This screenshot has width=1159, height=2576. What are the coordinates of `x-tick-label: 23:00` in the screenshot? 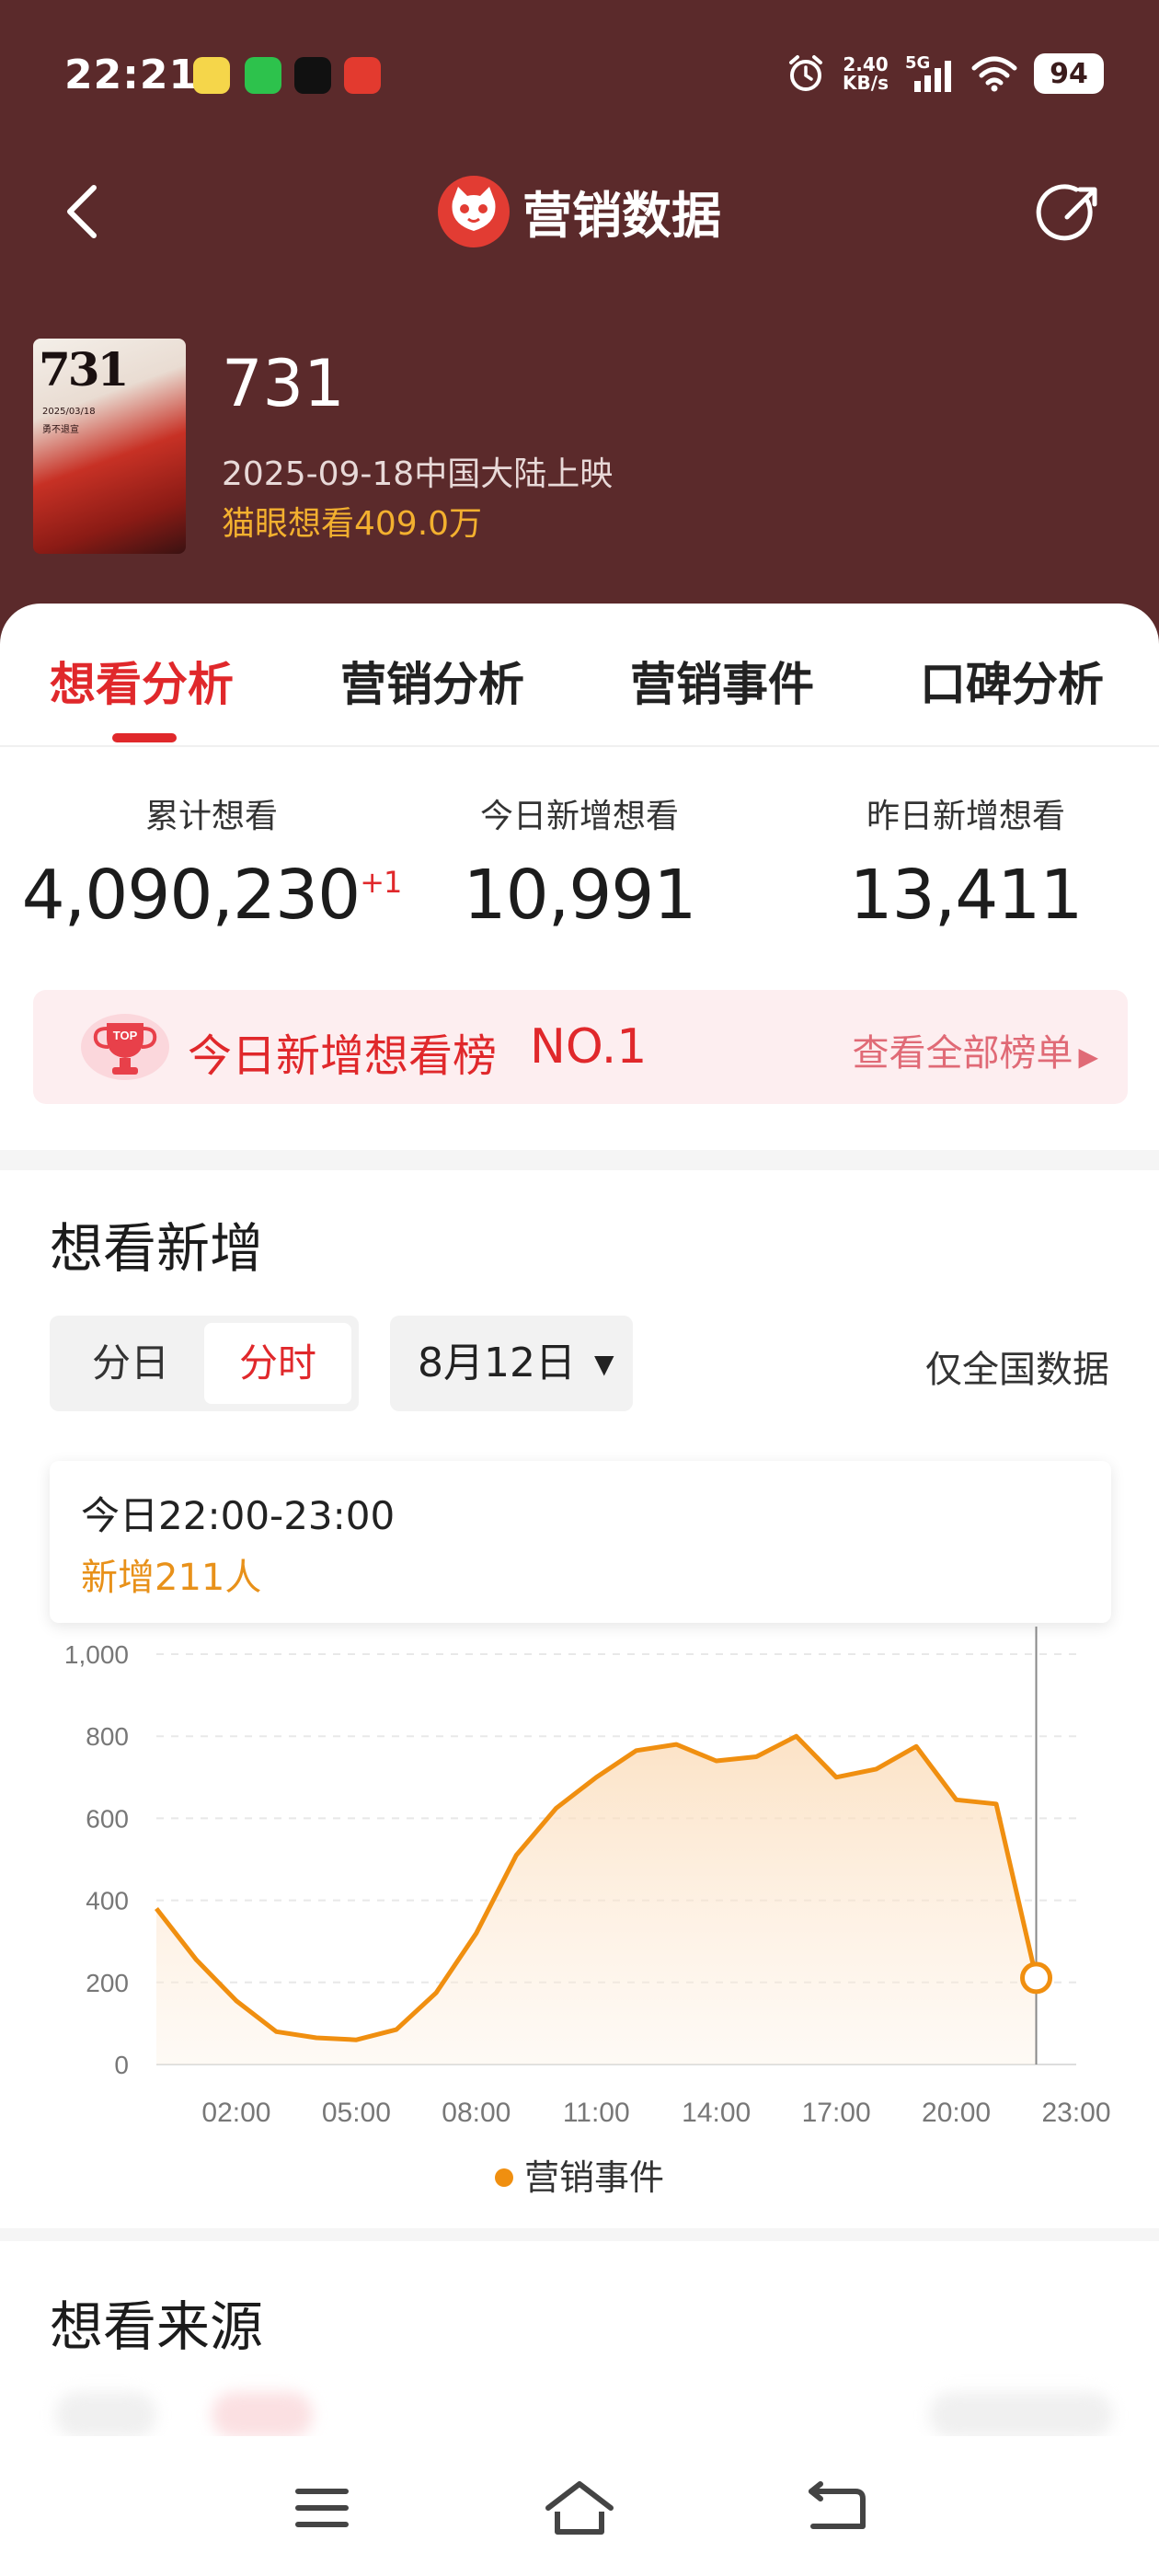 It's located at (1075, 2113).